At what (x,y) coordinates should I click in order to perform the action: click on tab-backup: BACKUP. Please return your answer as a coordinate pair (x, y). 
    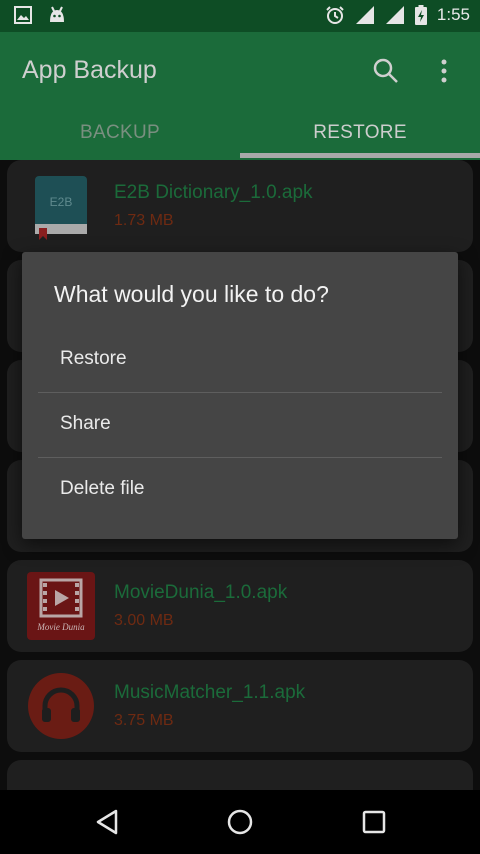
    Looking at the image, I should click on (120, 133).